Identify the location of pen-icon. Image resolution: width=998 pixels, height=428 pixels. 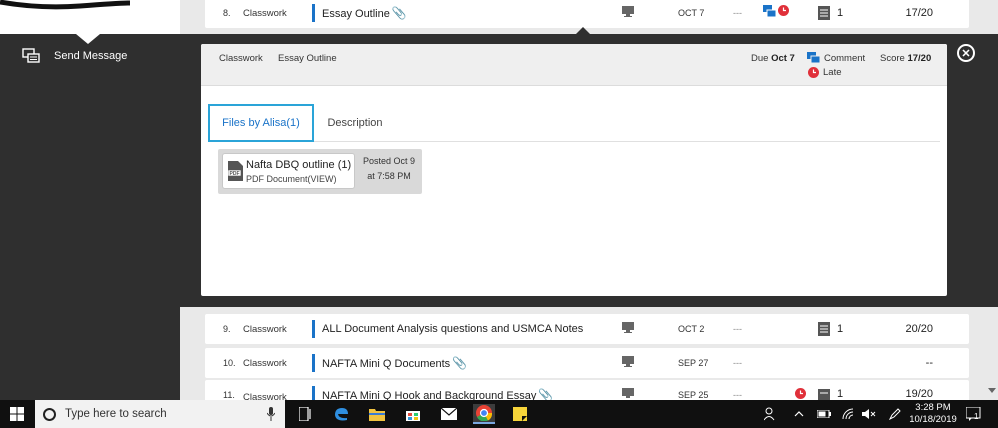
(895, 414).